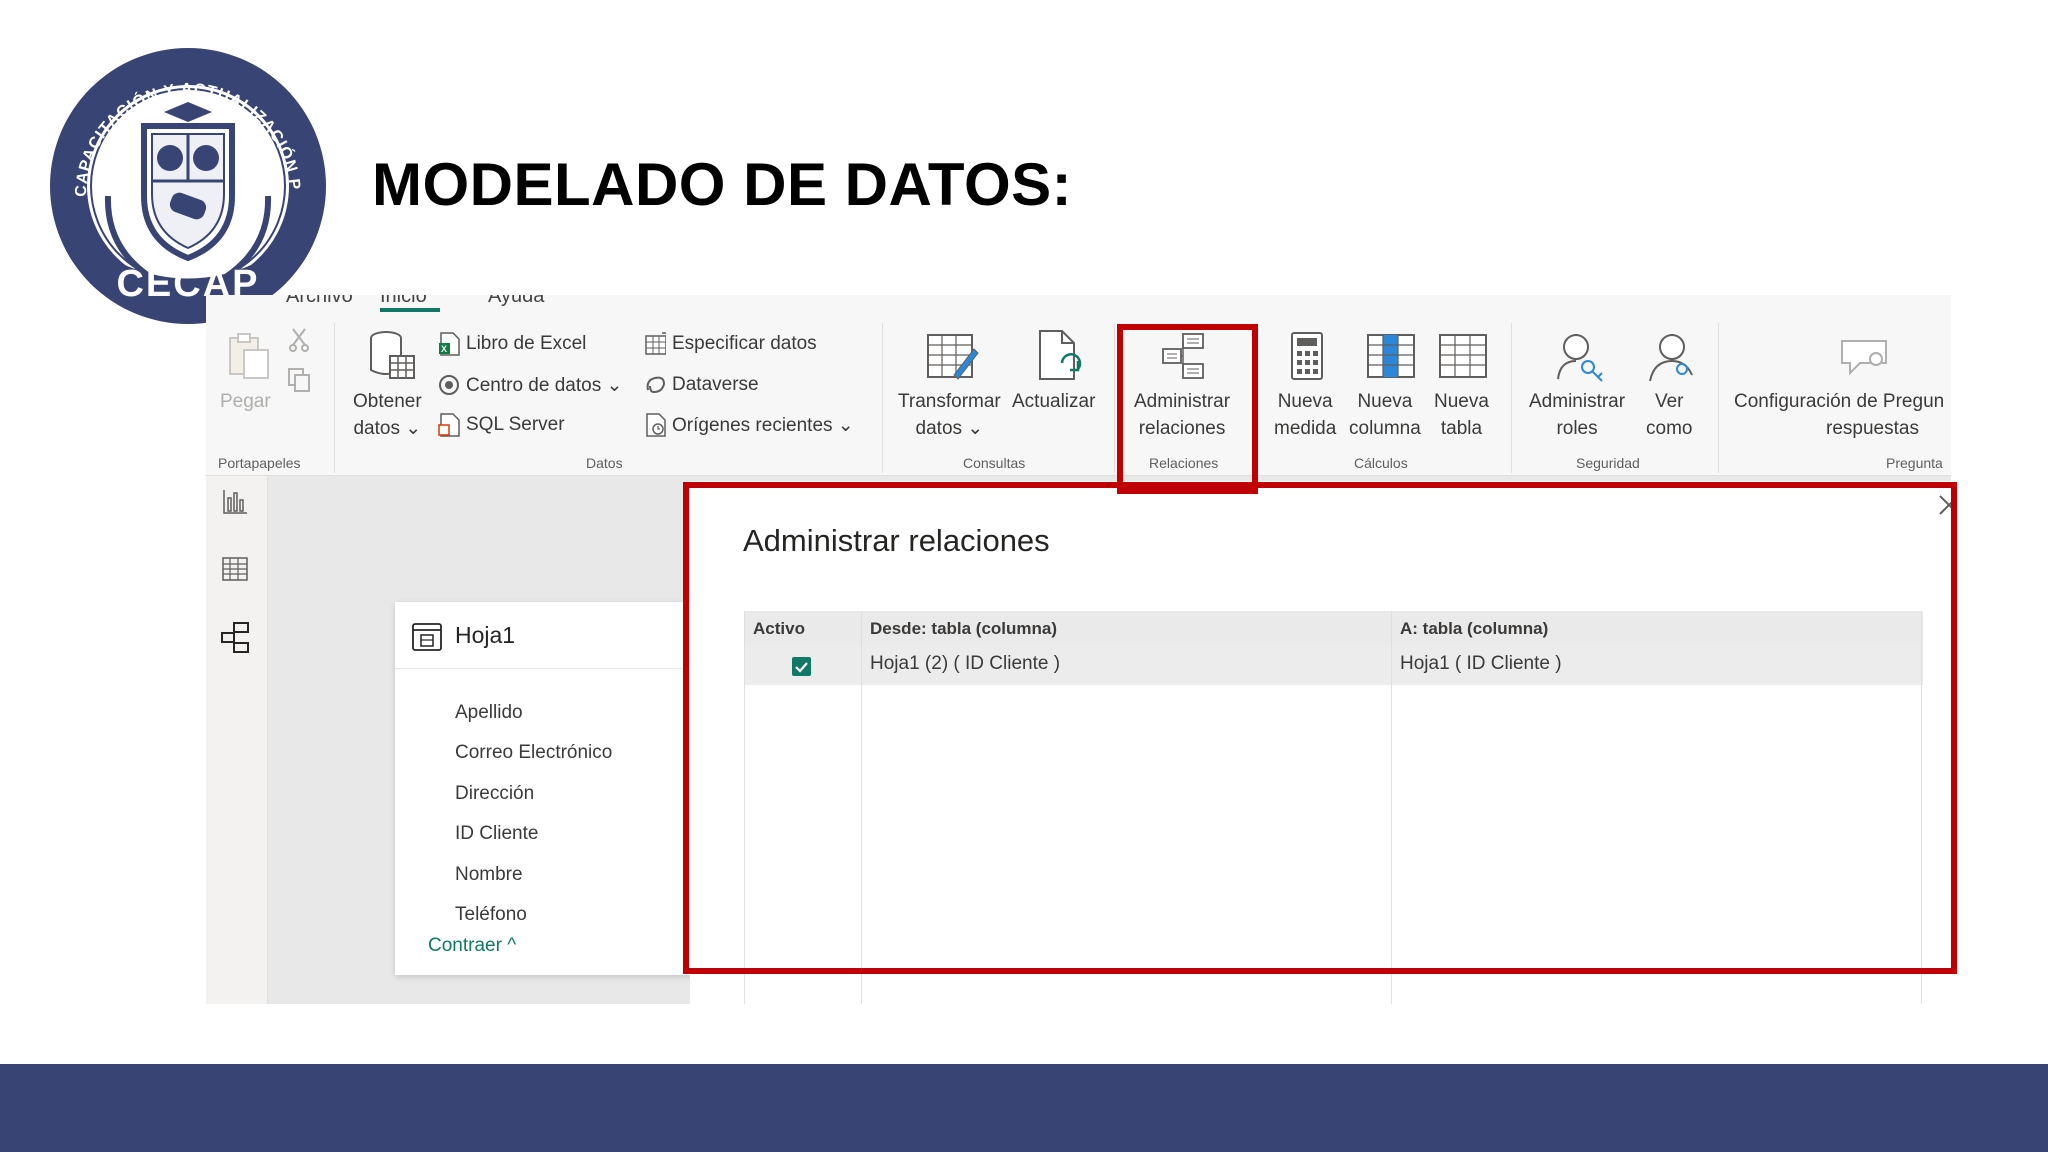 This screenshot has width=2048, height=1152. What do you see at coordinates (1872, 428) in the screenshot?
I see `qa-settings-label-2: respuestas` at bounding box center [1872, 428].